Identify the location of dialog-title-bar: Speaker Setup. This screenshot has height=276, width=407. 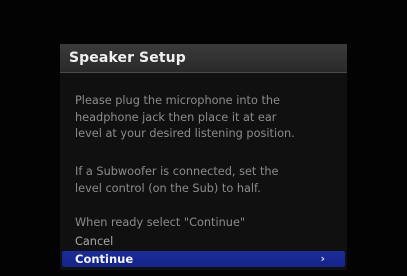
(203, 58).